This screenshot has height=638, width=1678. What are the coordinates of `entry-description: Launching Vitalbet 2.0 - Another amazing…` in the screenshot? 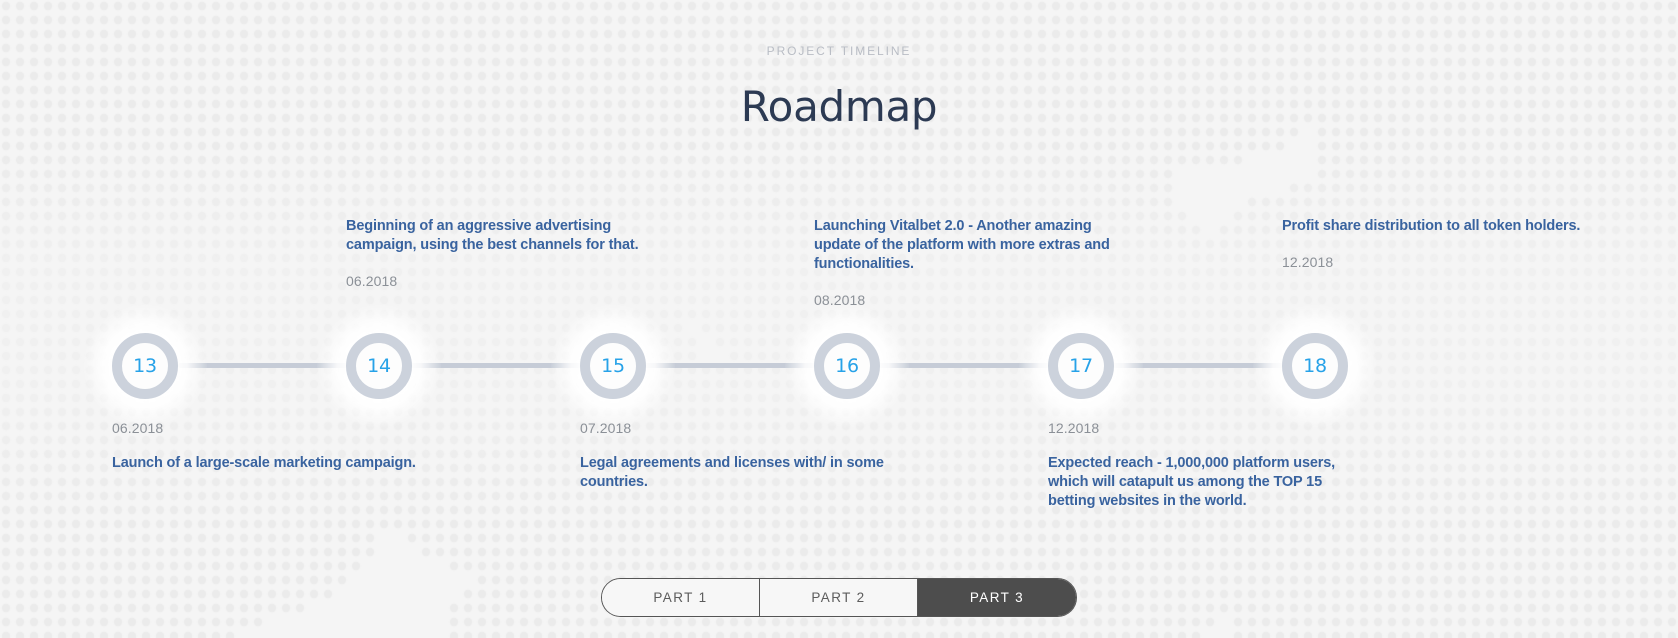 It's located at (962, 245).